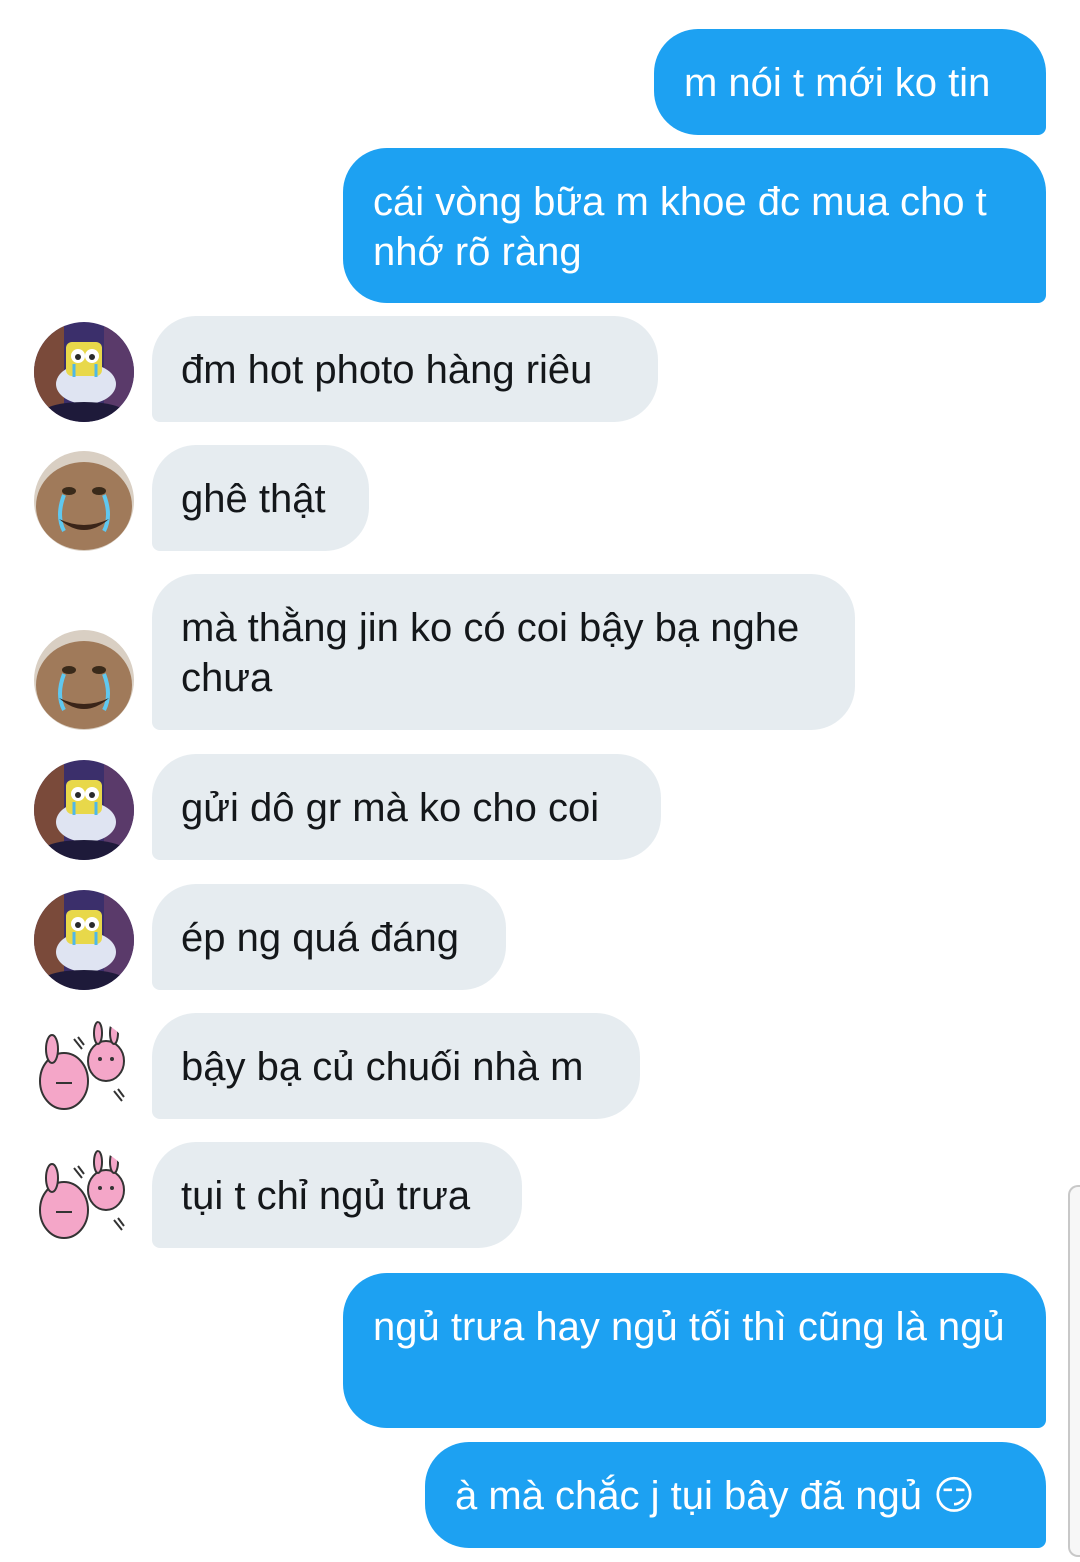  Describe the element at coordinates (694, 1350) in the screenshot. I see `sent-message-bubble: ngủ trưa hay ngủ tối thì cũng là ngủ` at that location.